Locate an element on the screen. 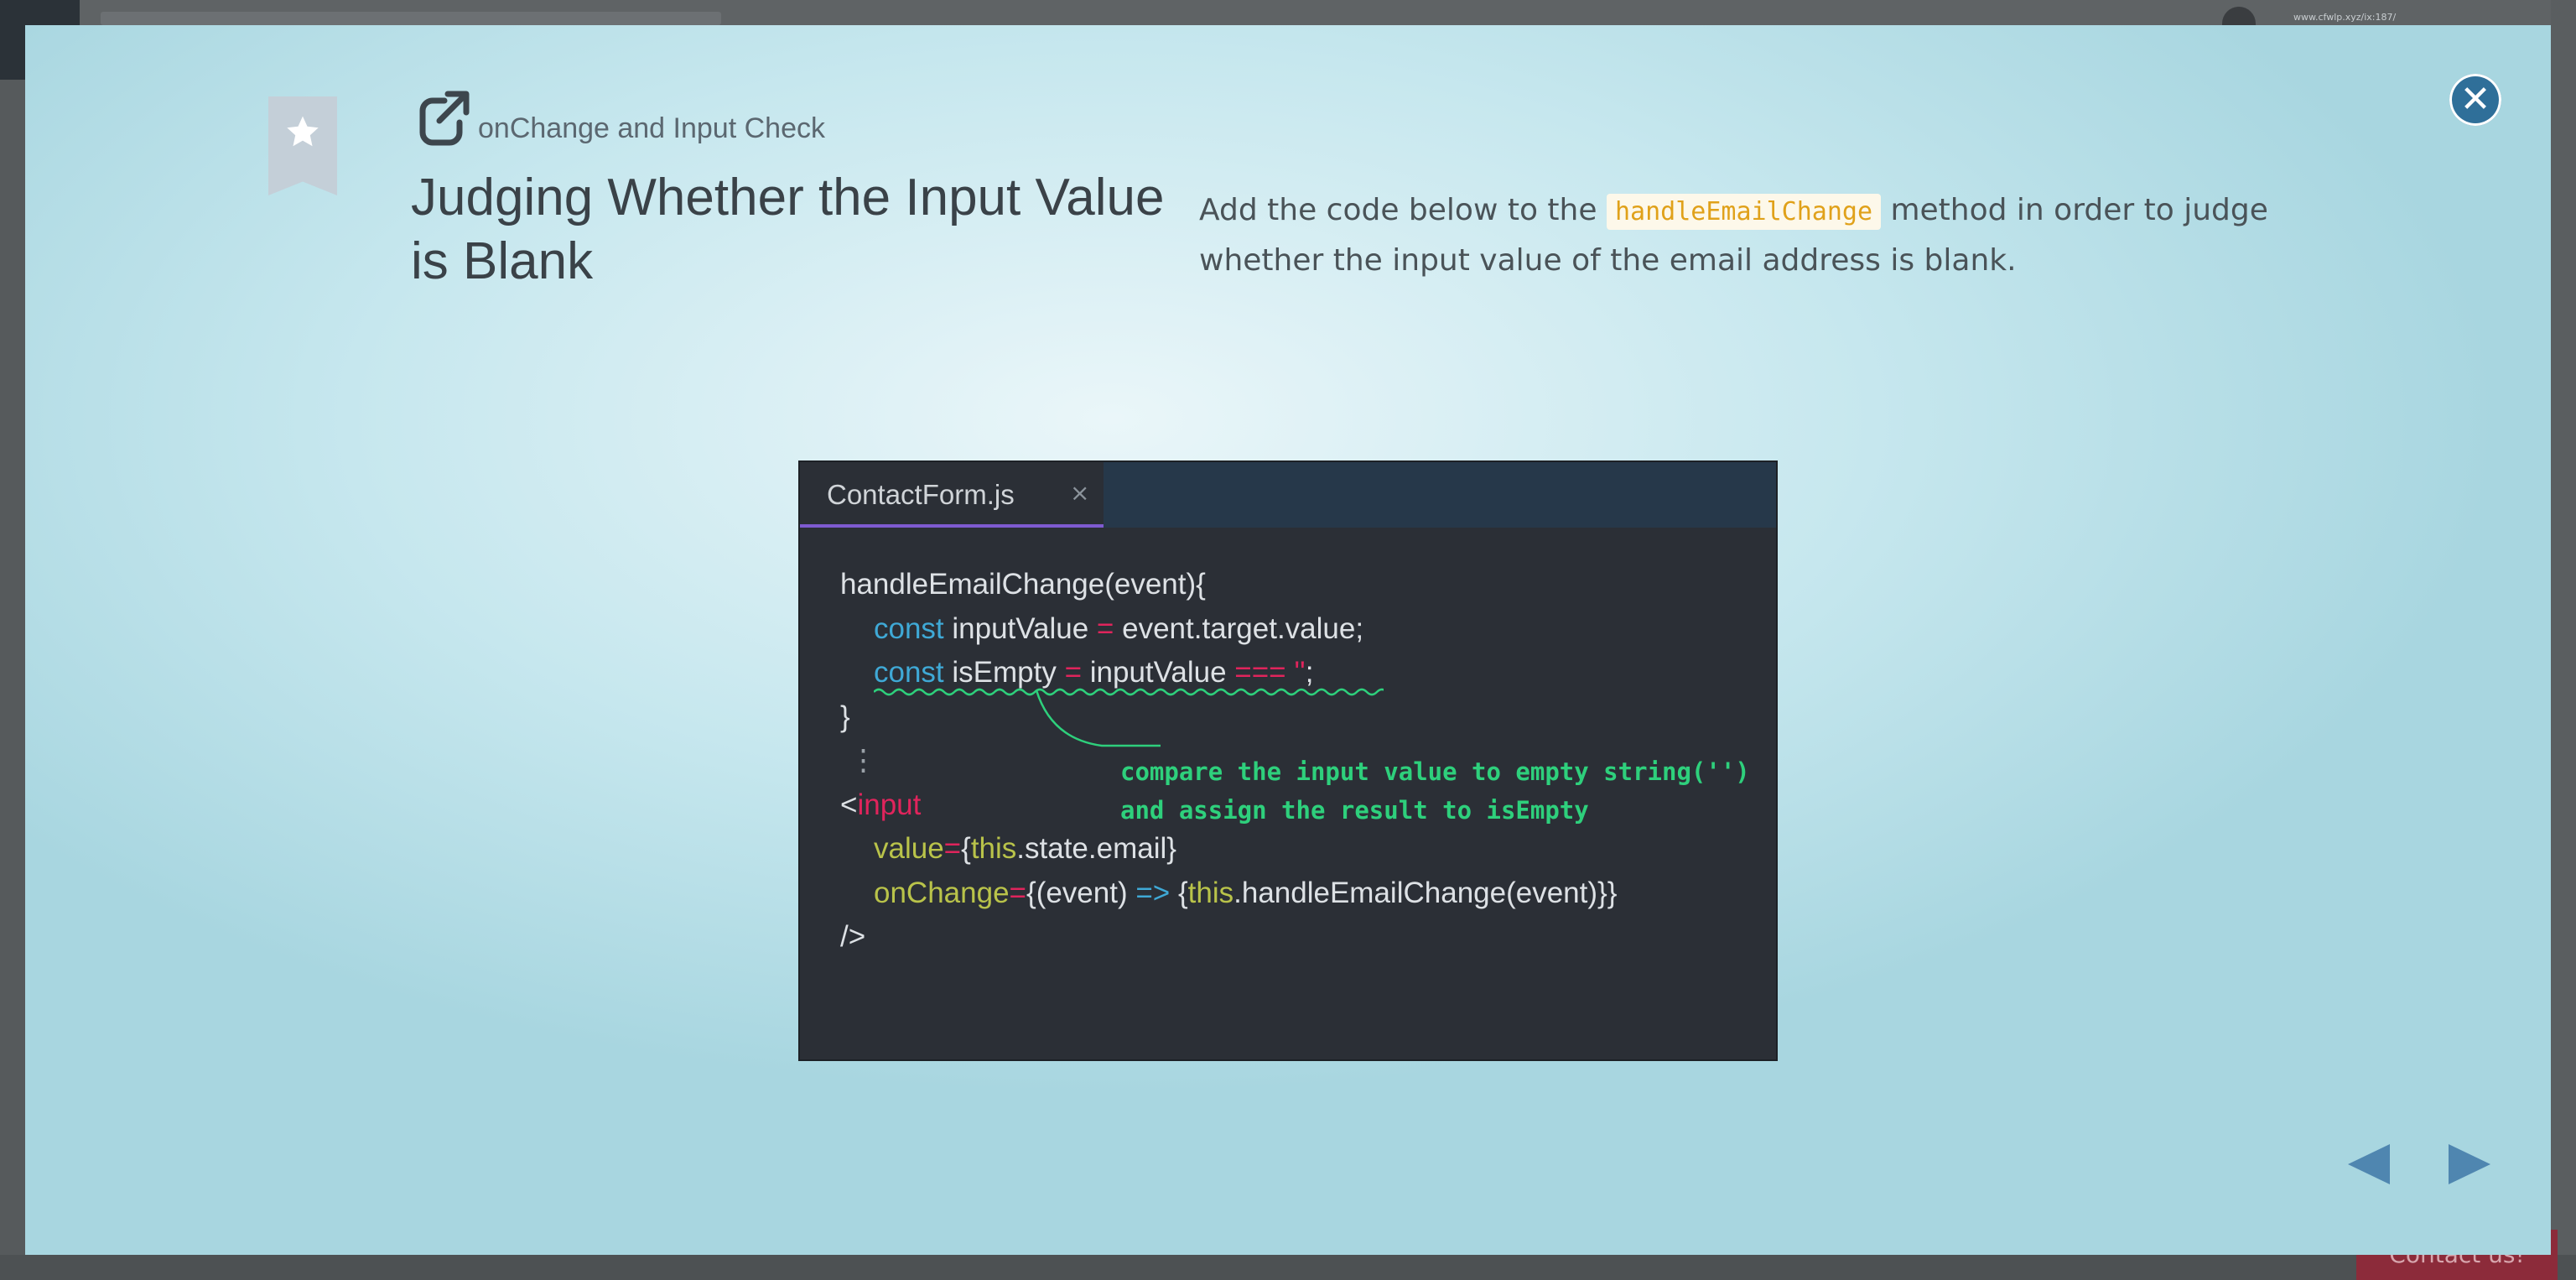 The image size is (2576, 1280). bookmark-button is located at coordinates (302, 145).